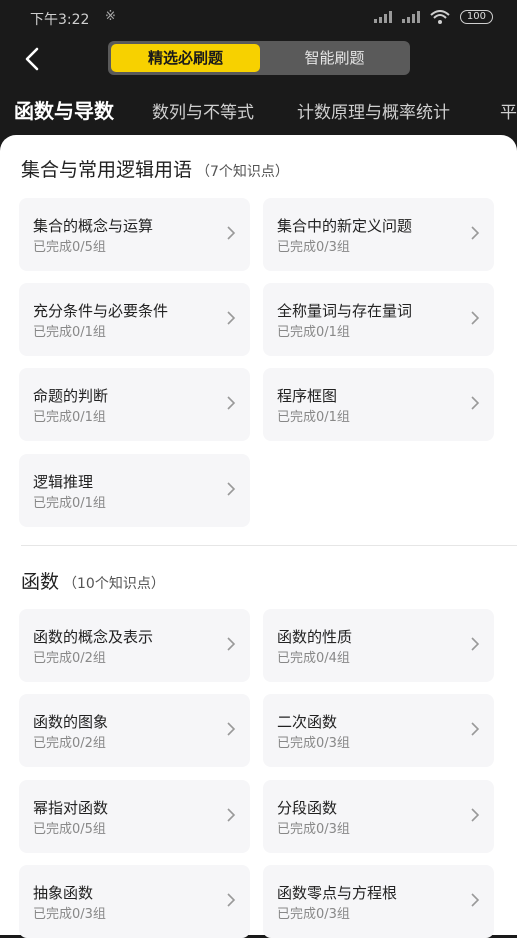 This screenshot has width=517, height=938. What do you see at coordinates (378, 404) in the screenshot?
I see `knowledge-card: 程序框图 已完成0/1组` at bounding box center [378, 404].